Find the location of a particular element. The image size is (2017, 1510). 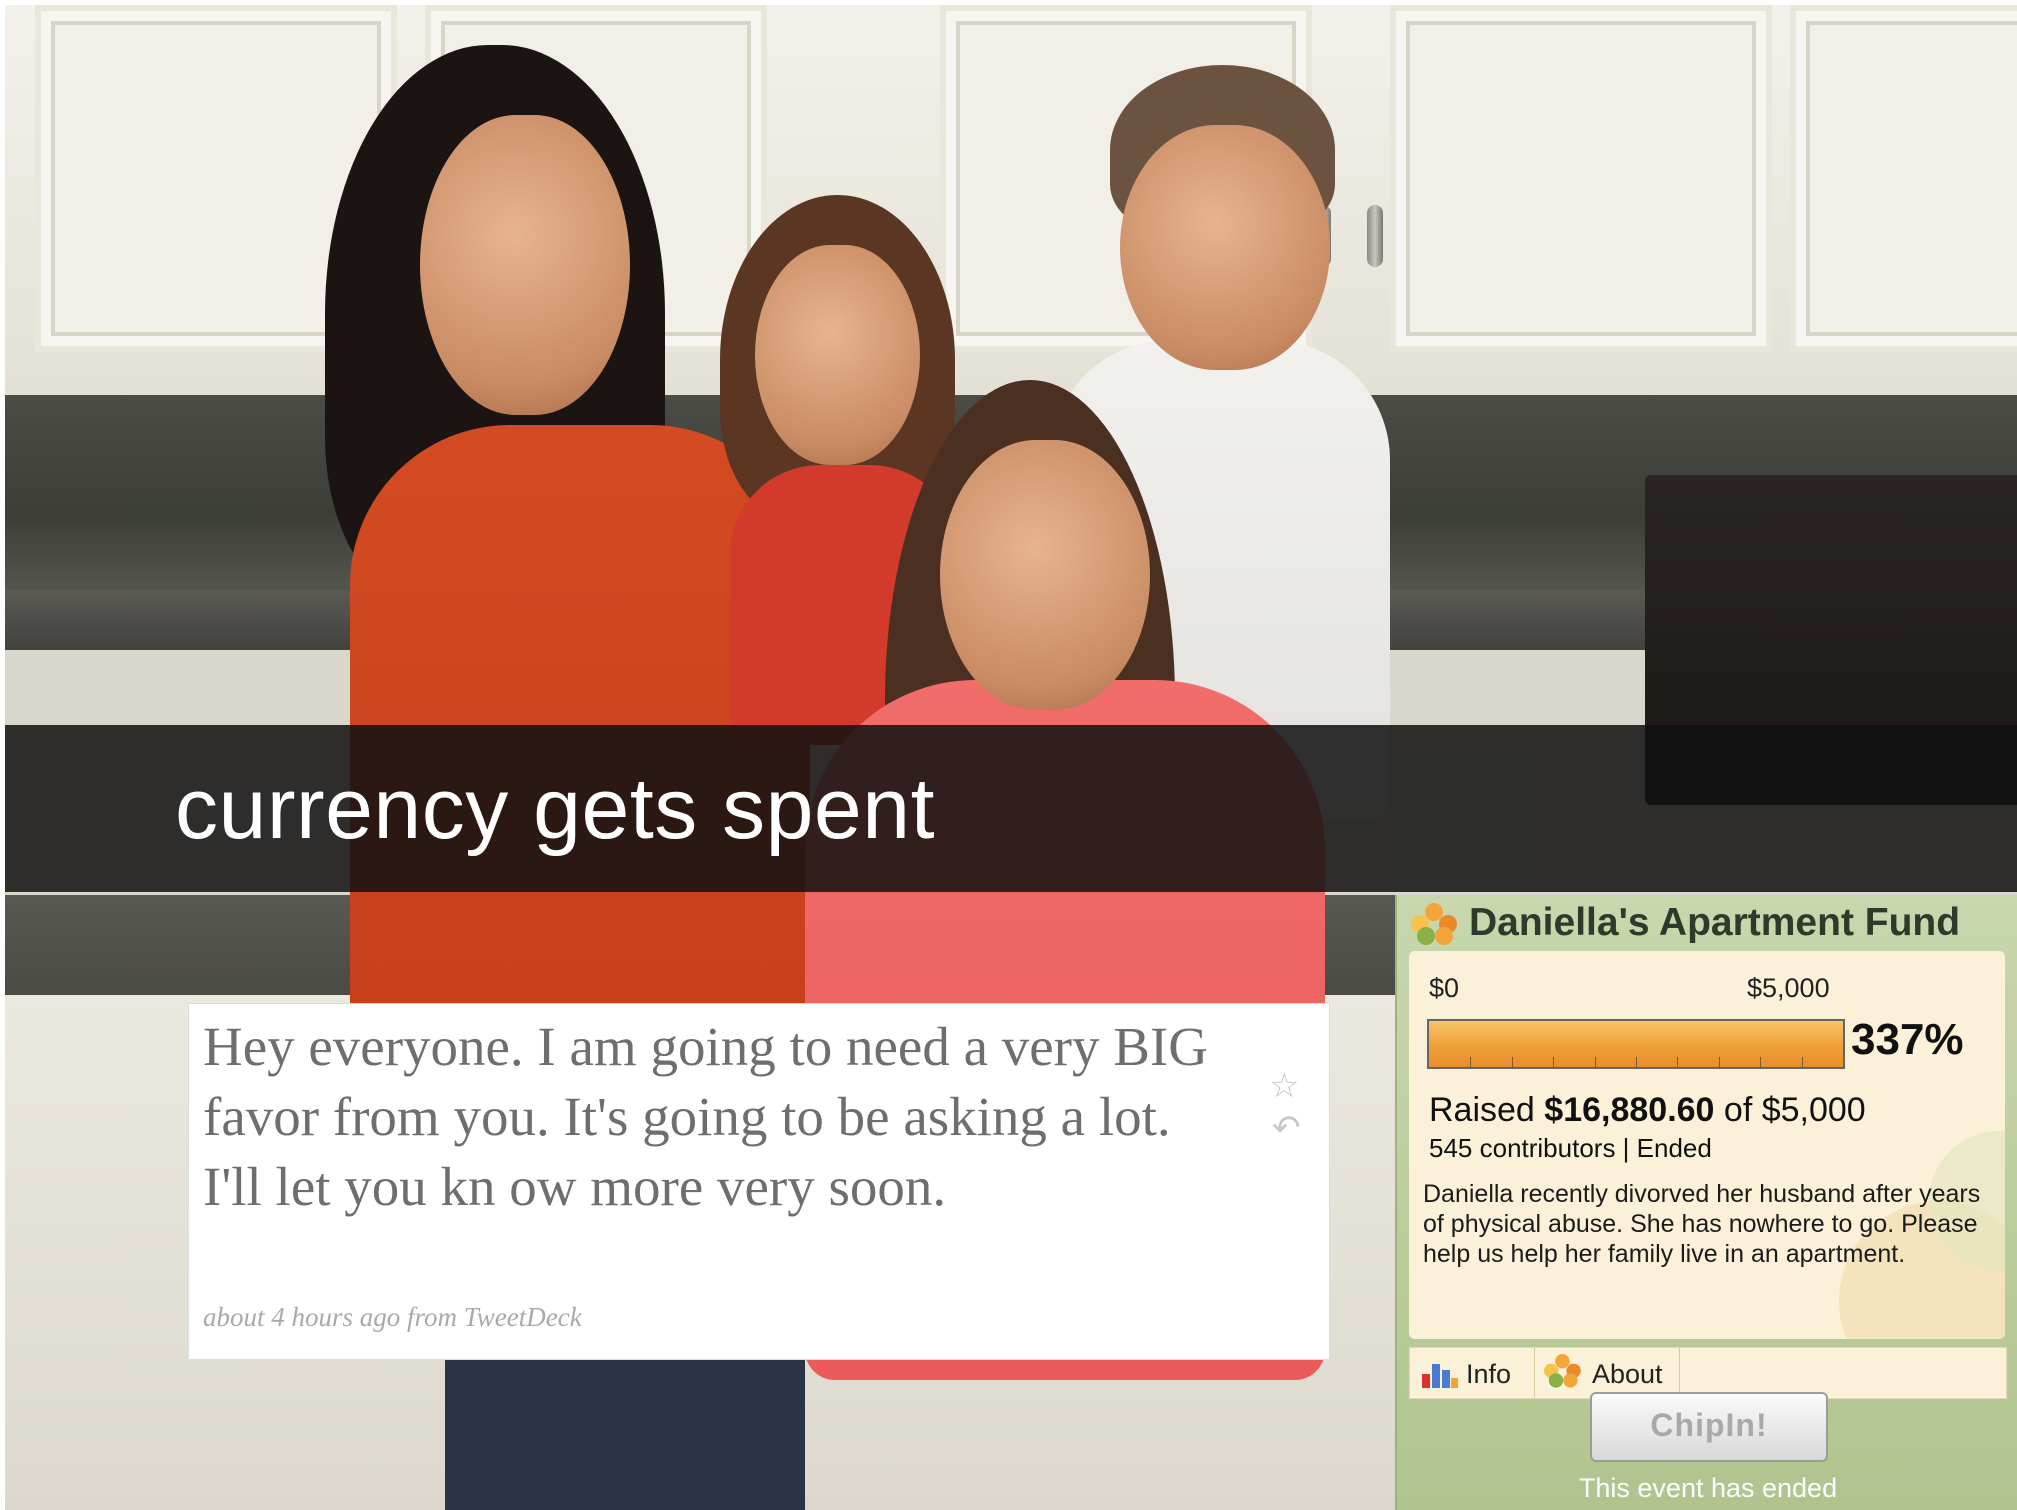

star-icon: ☆ is located at coordinates (1284, 1086).